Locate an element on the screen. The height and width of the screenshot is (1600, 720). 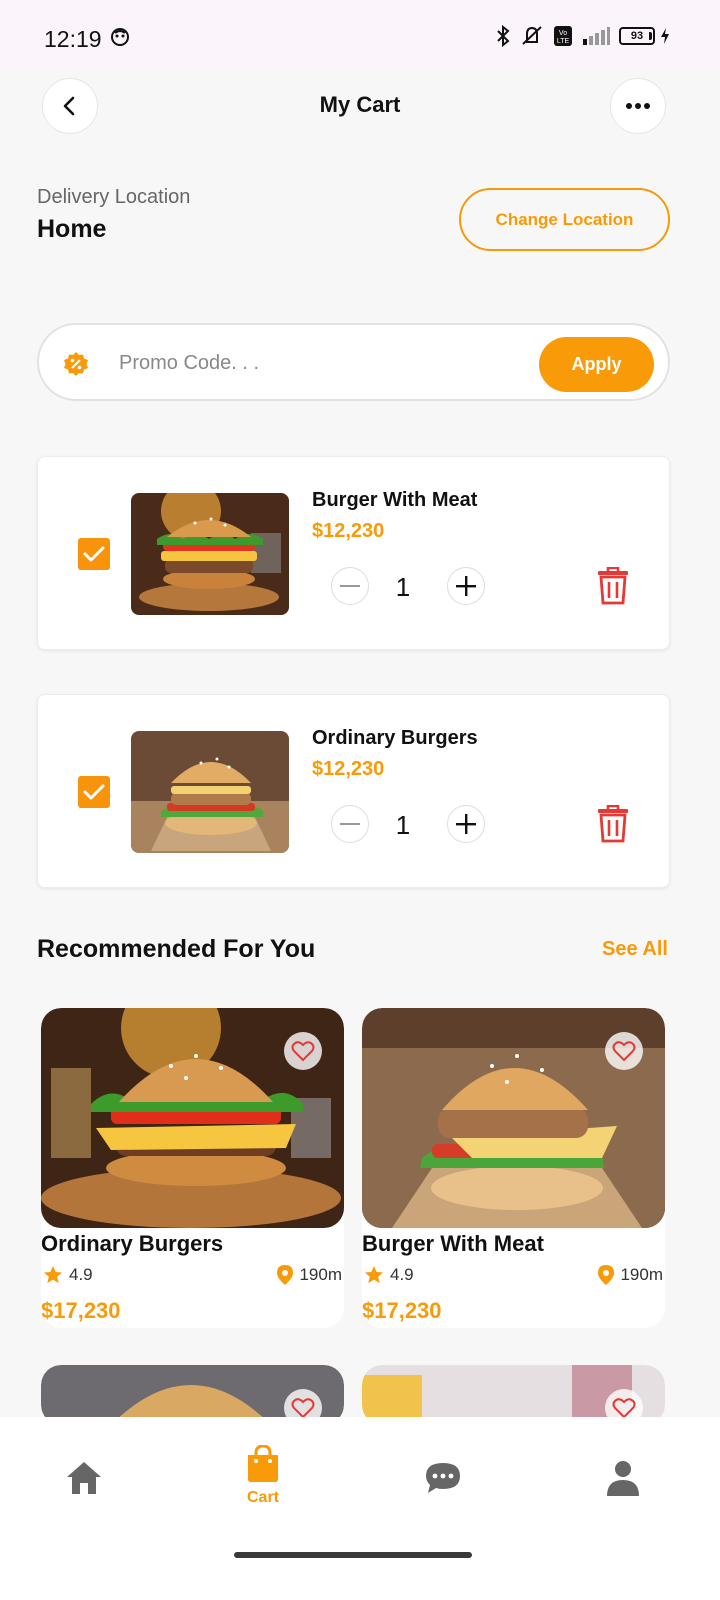
volte-icon: Vo LTE is located at coordinates (563, 36).